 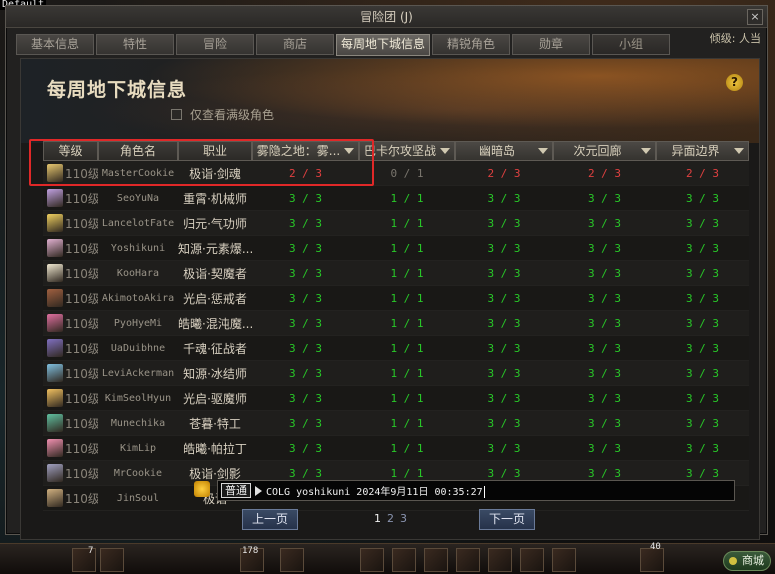 I want to click on tab-adventure: 冒险, so click(x=215, y=44).